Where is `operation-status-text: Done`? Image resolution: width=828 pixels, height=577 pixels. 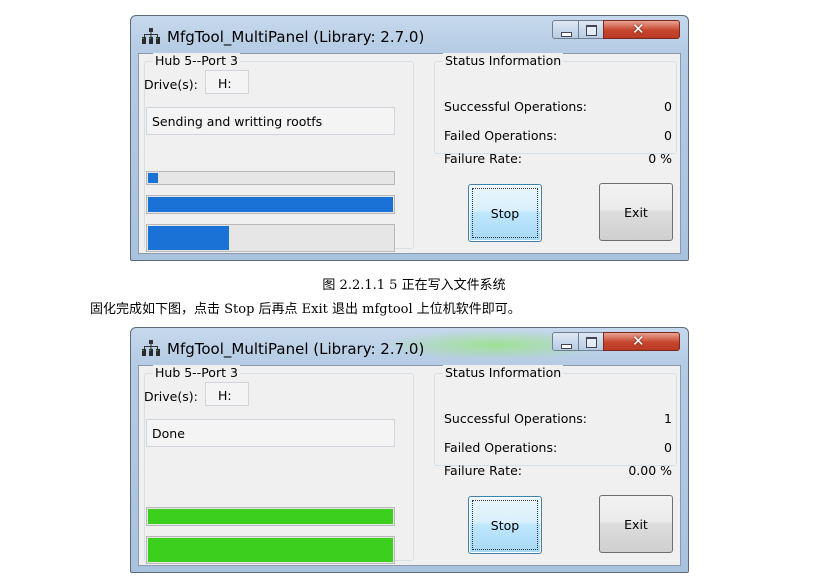 operation-status-text: Done is located at coordinates (270, 433).